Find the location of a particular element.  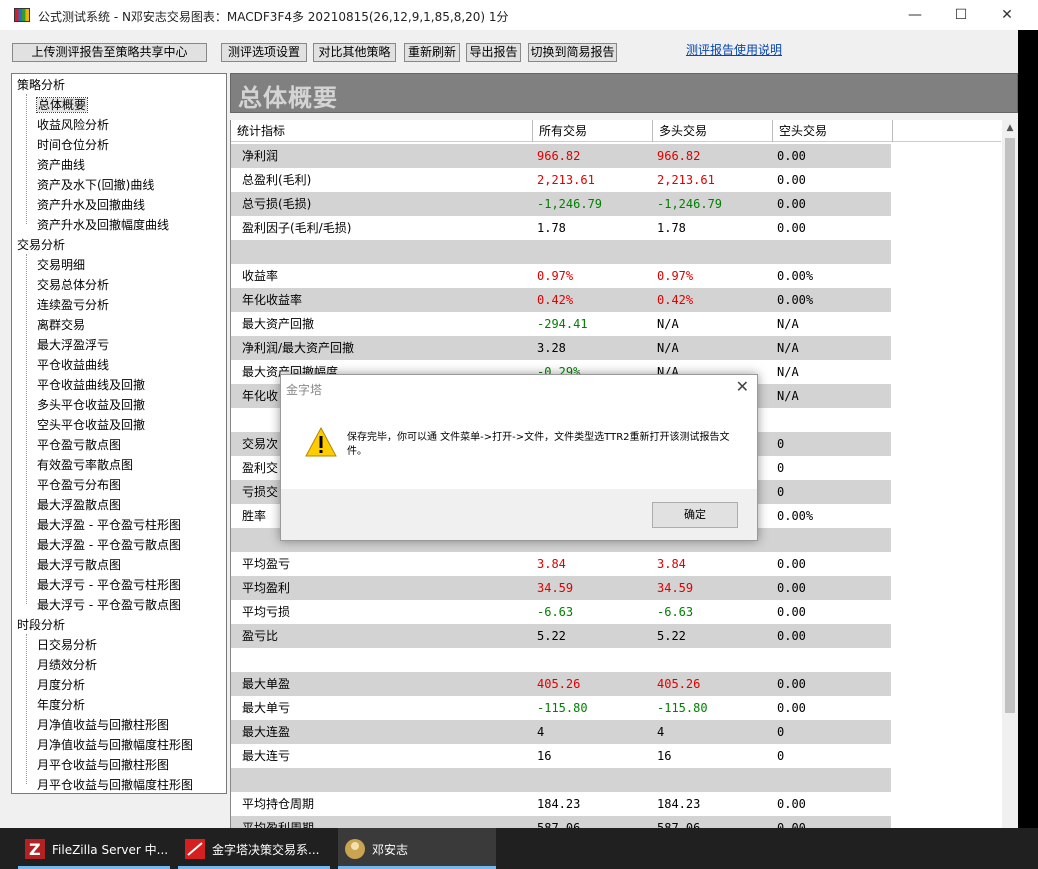

tree-item: 平仓收益曲线及回撤 is located at coordinates (91, 385).